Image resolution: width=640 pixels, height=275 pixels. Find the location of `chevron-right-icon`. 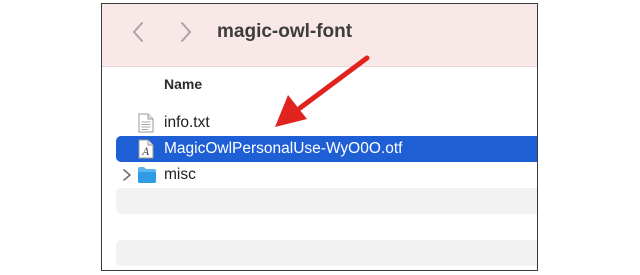

chevron-right-icon is located at coordinates (186, 32).